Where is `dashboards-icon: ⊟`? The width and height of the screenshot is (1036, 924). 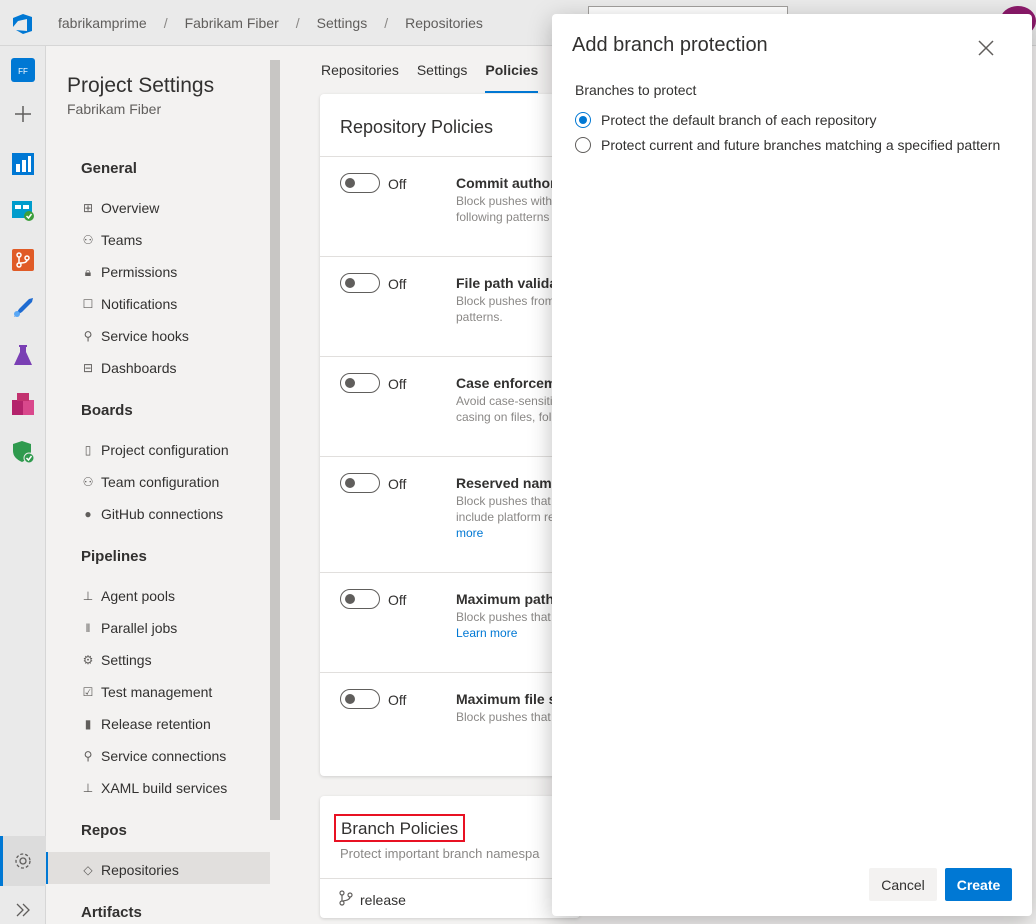 dashboards-icon: ⊟ is located at coordinates (88, 368).